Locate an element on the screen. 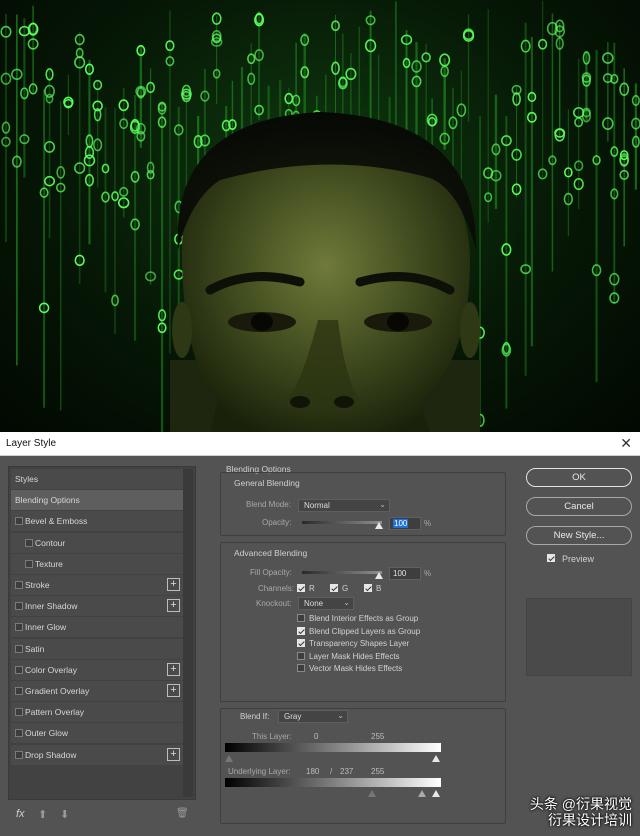 The image size is (640, 836). style-item-inner-shadow: Inner Shadow + is located at coordinates (97, 606).